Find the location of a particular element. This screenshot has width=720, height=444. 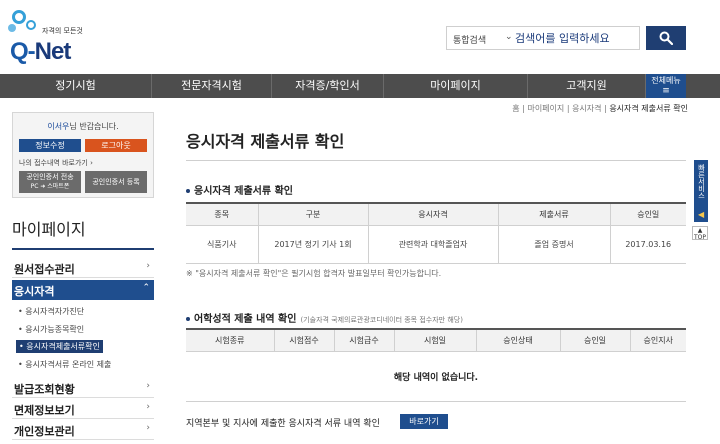

caret-left-icon: ◀ is located at coordinates (701, 214).